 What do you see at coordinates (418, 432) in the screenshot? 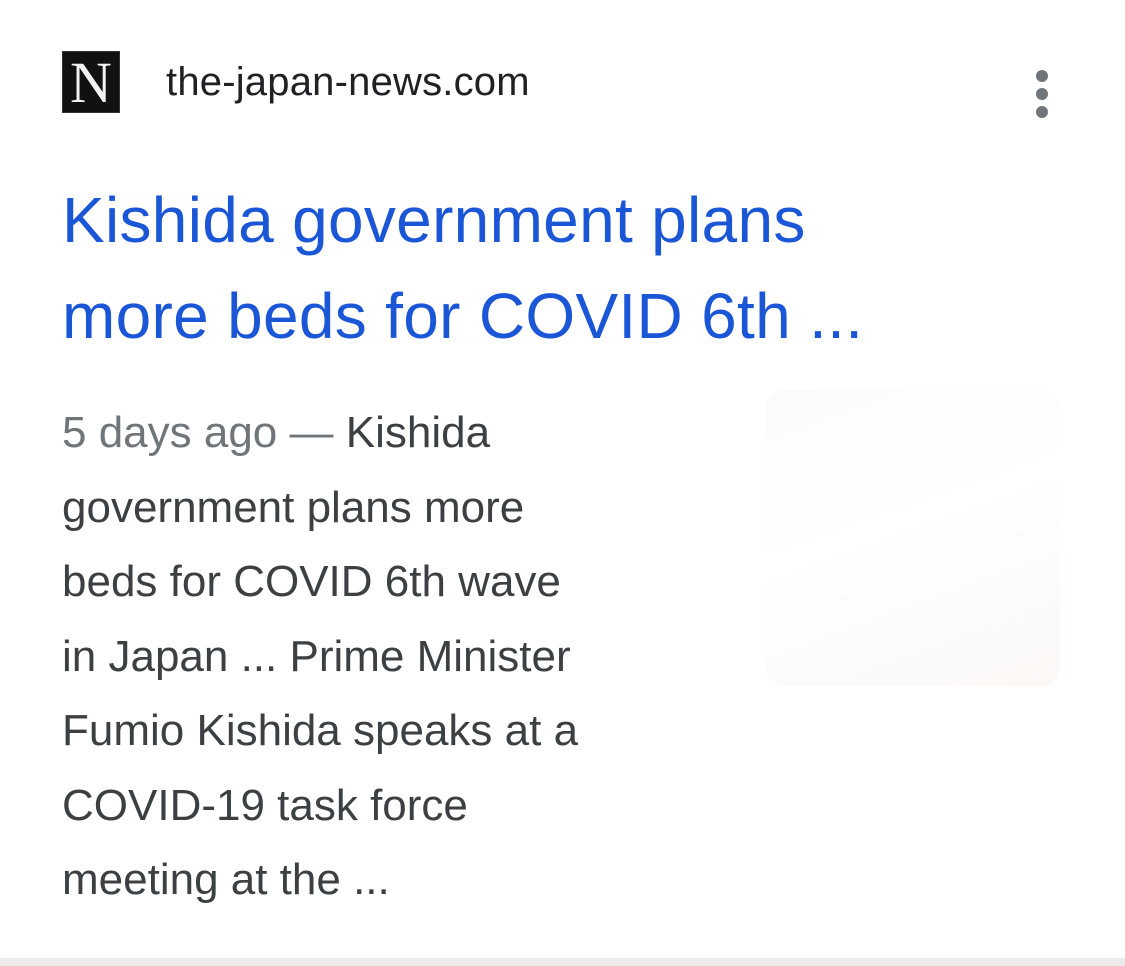
I see `snippet-line: Kishida` at bounding box center [418, 432].